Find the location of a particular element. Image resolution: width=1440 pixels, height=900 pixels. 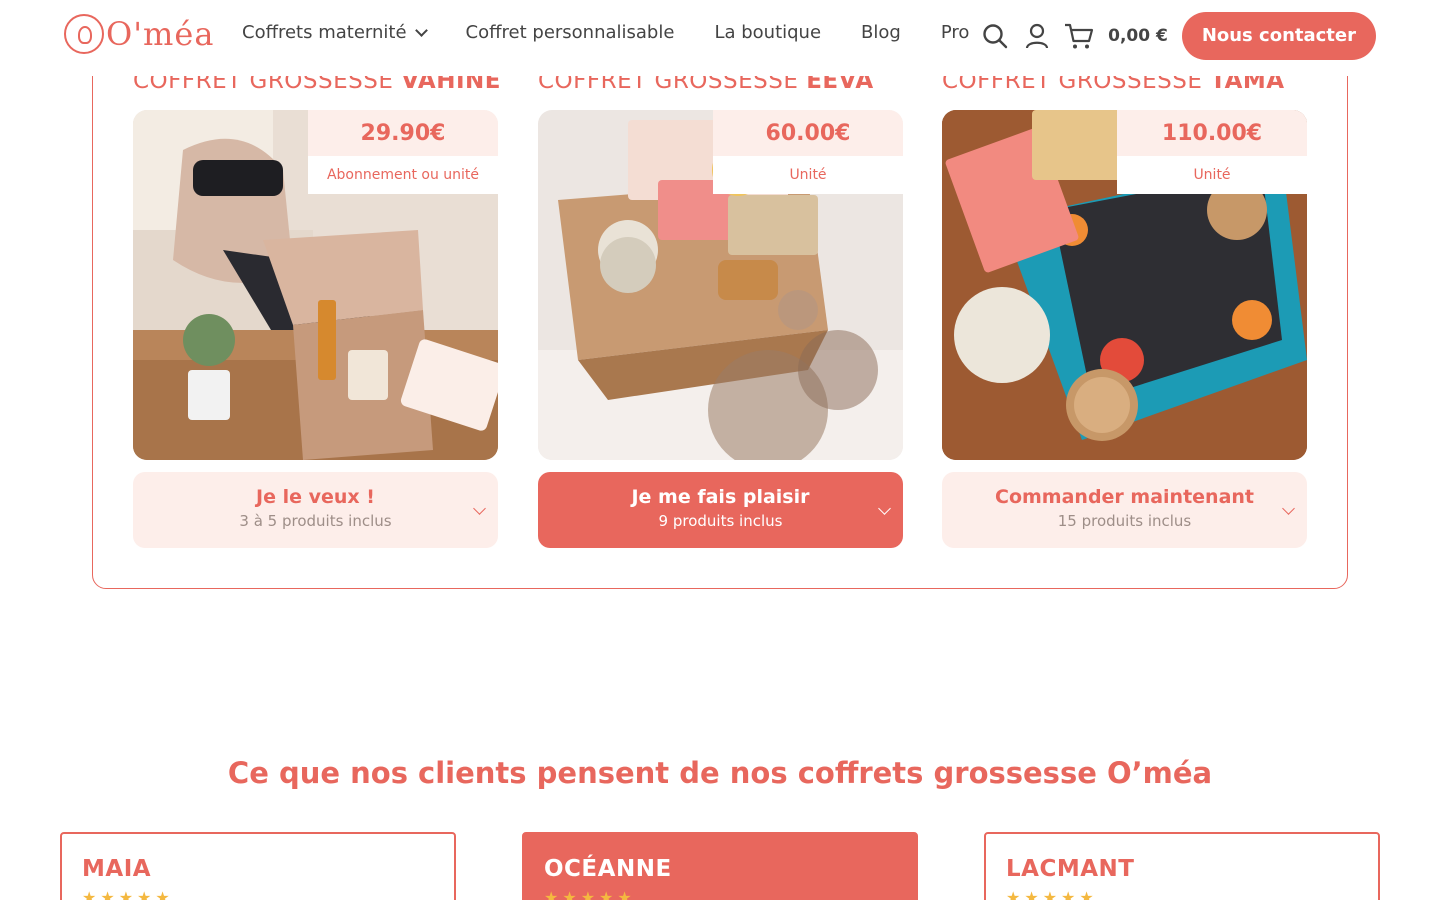

price: 29.90€ is located at coordinates (403, 133).